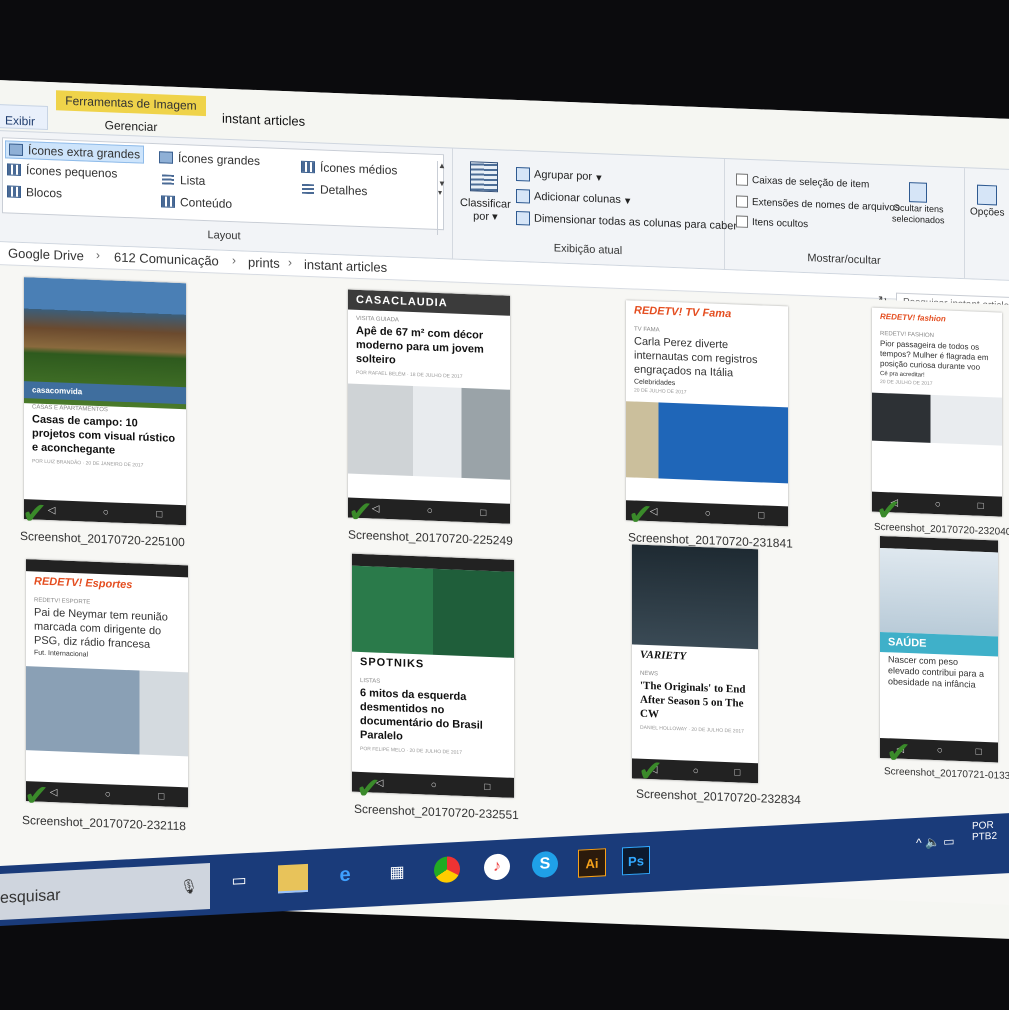  I want to click on file-name: Screenshot_20170720-232551, so click(436, 812).